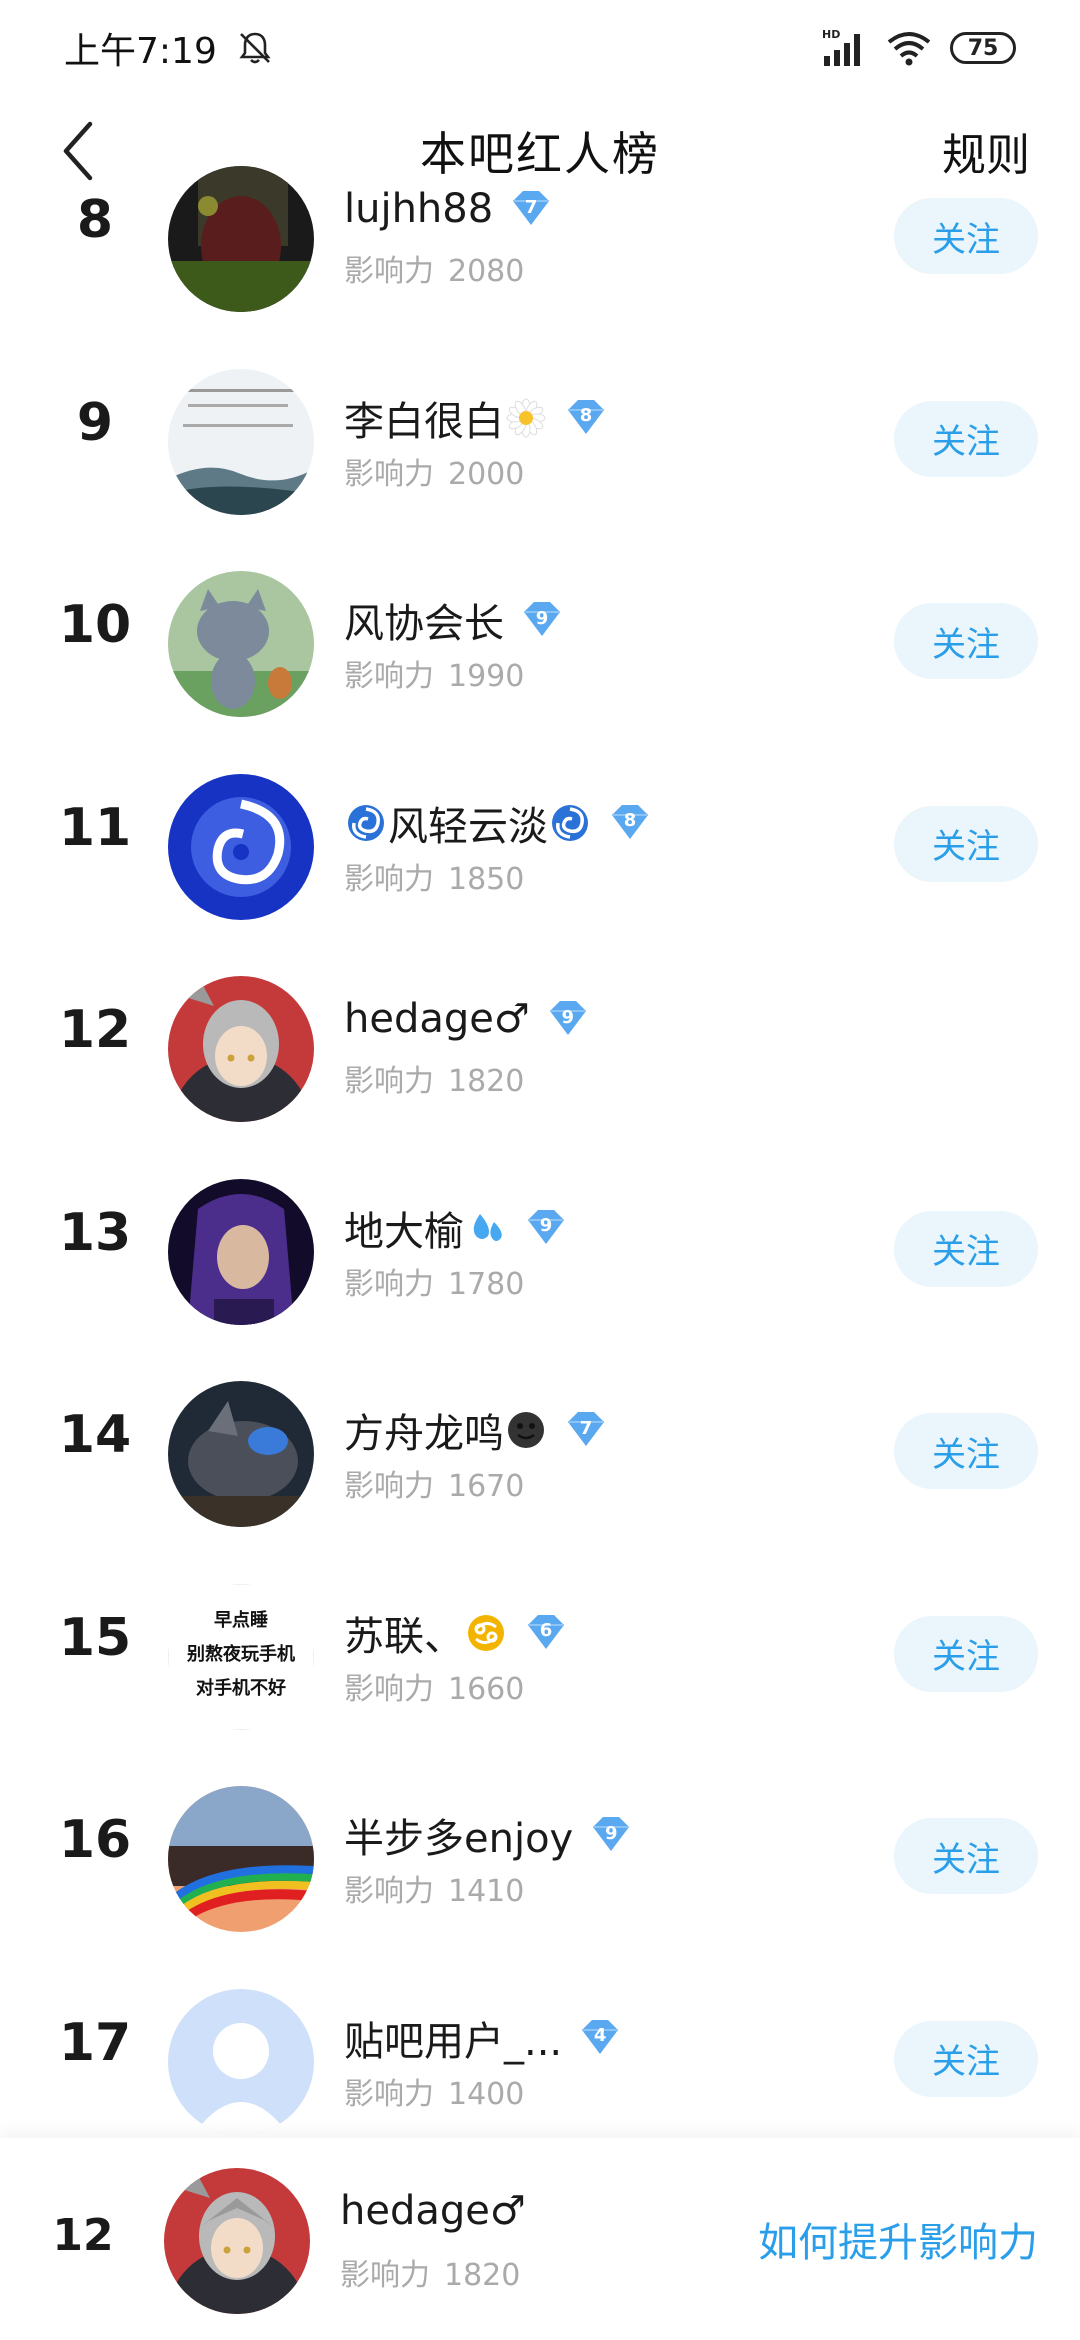 Image resolution: width=1080 pixels, height=2340 pixels. Describe the element at coordinates (909, 49) in the screenshot. I see `wifi-icon` at that location.